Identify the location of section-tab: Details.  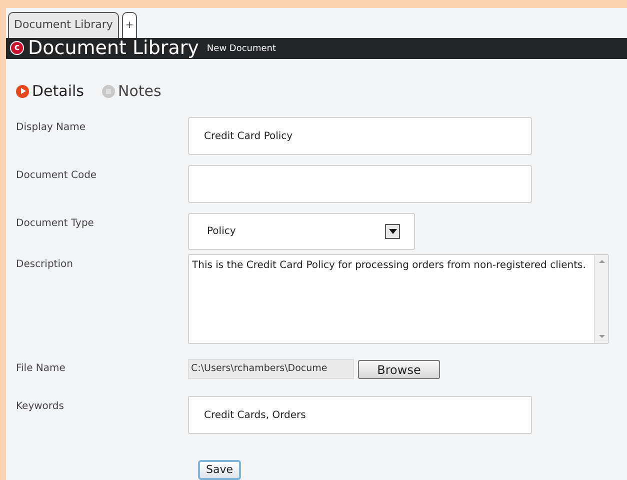
(58, 91).